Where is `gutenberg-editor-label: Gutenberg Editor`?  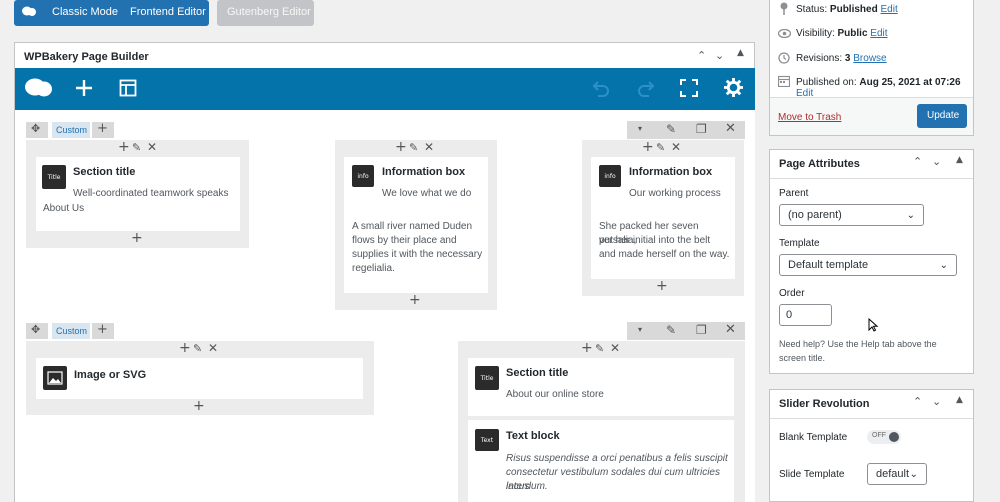
gutenberg-editor-label: Gutenberg Editor is located at coordinates (269, 12).